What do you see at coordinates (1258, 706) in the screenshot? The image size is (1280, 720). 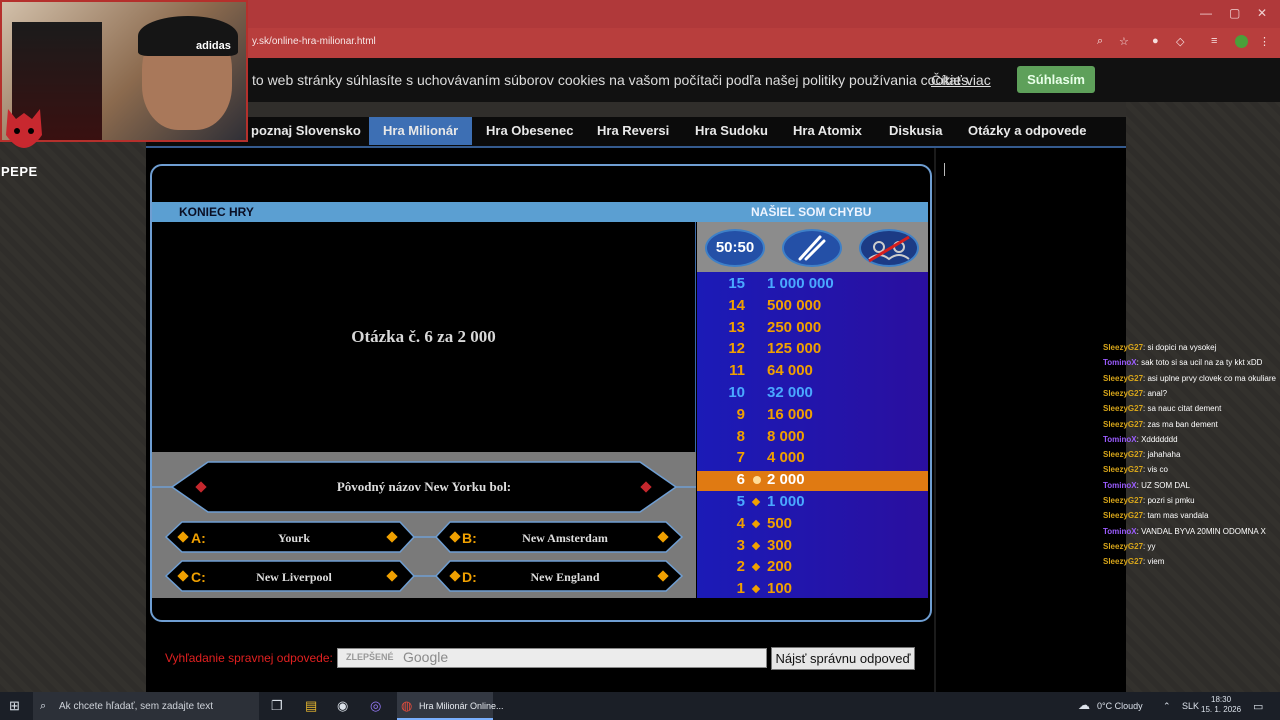 I see `notifications-icon: ▭` at bounding box center [1258, 706].